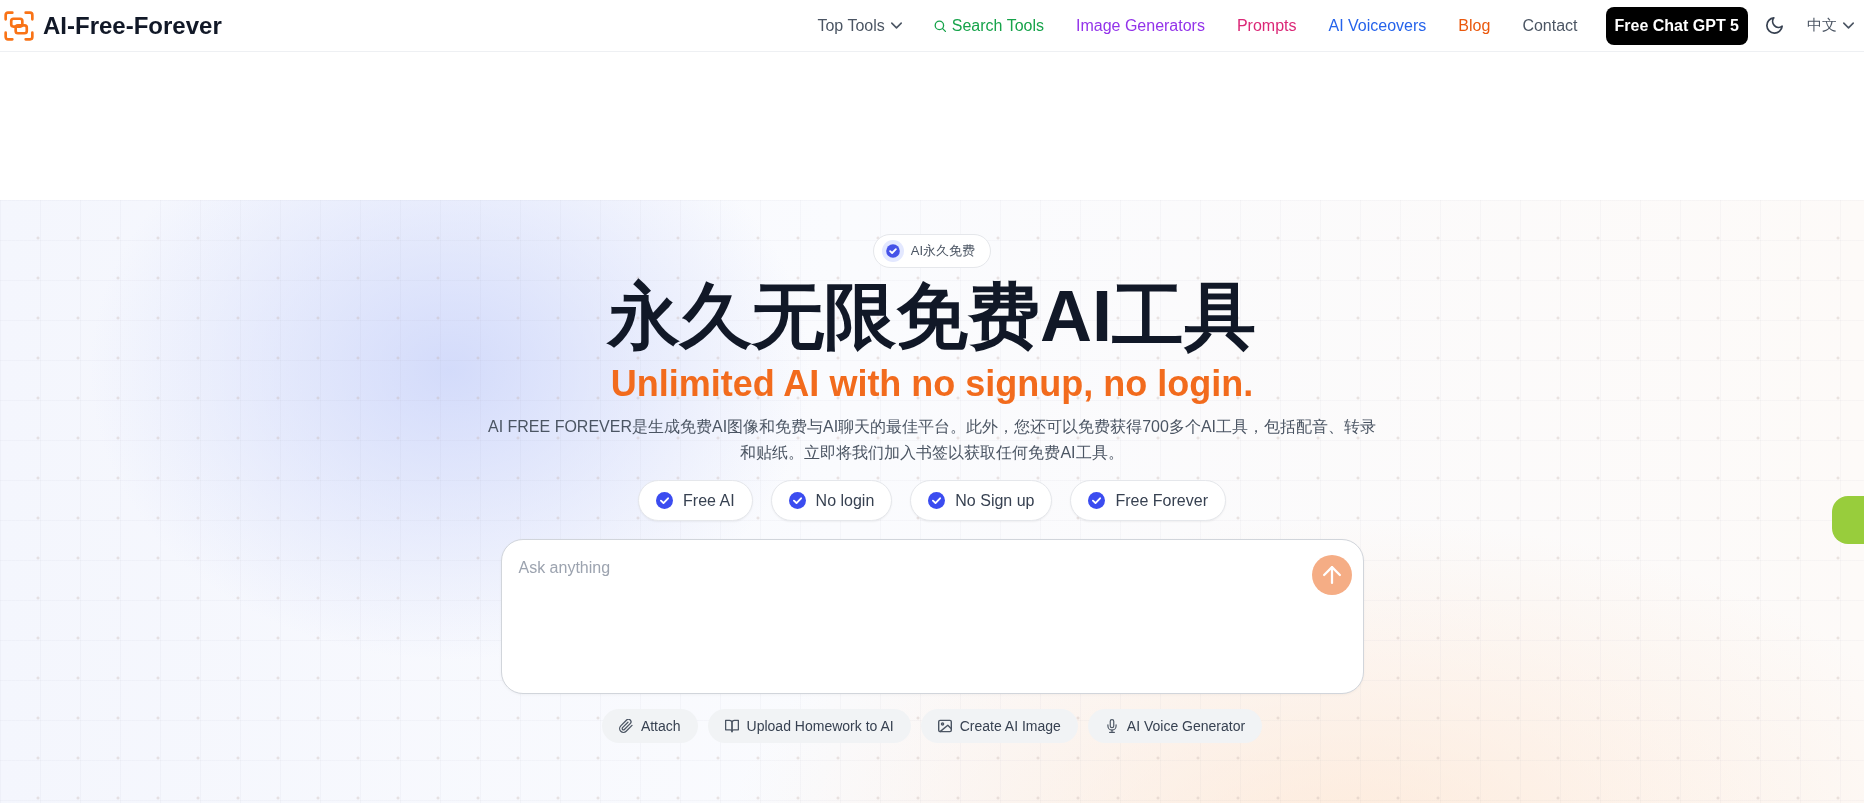 The height and width of the screenshot is (803, 1864). What do you see at coordinates (1830, 25) in the screenshot?
I see `language-selector: 中文` at bounding box center [1830, 25].